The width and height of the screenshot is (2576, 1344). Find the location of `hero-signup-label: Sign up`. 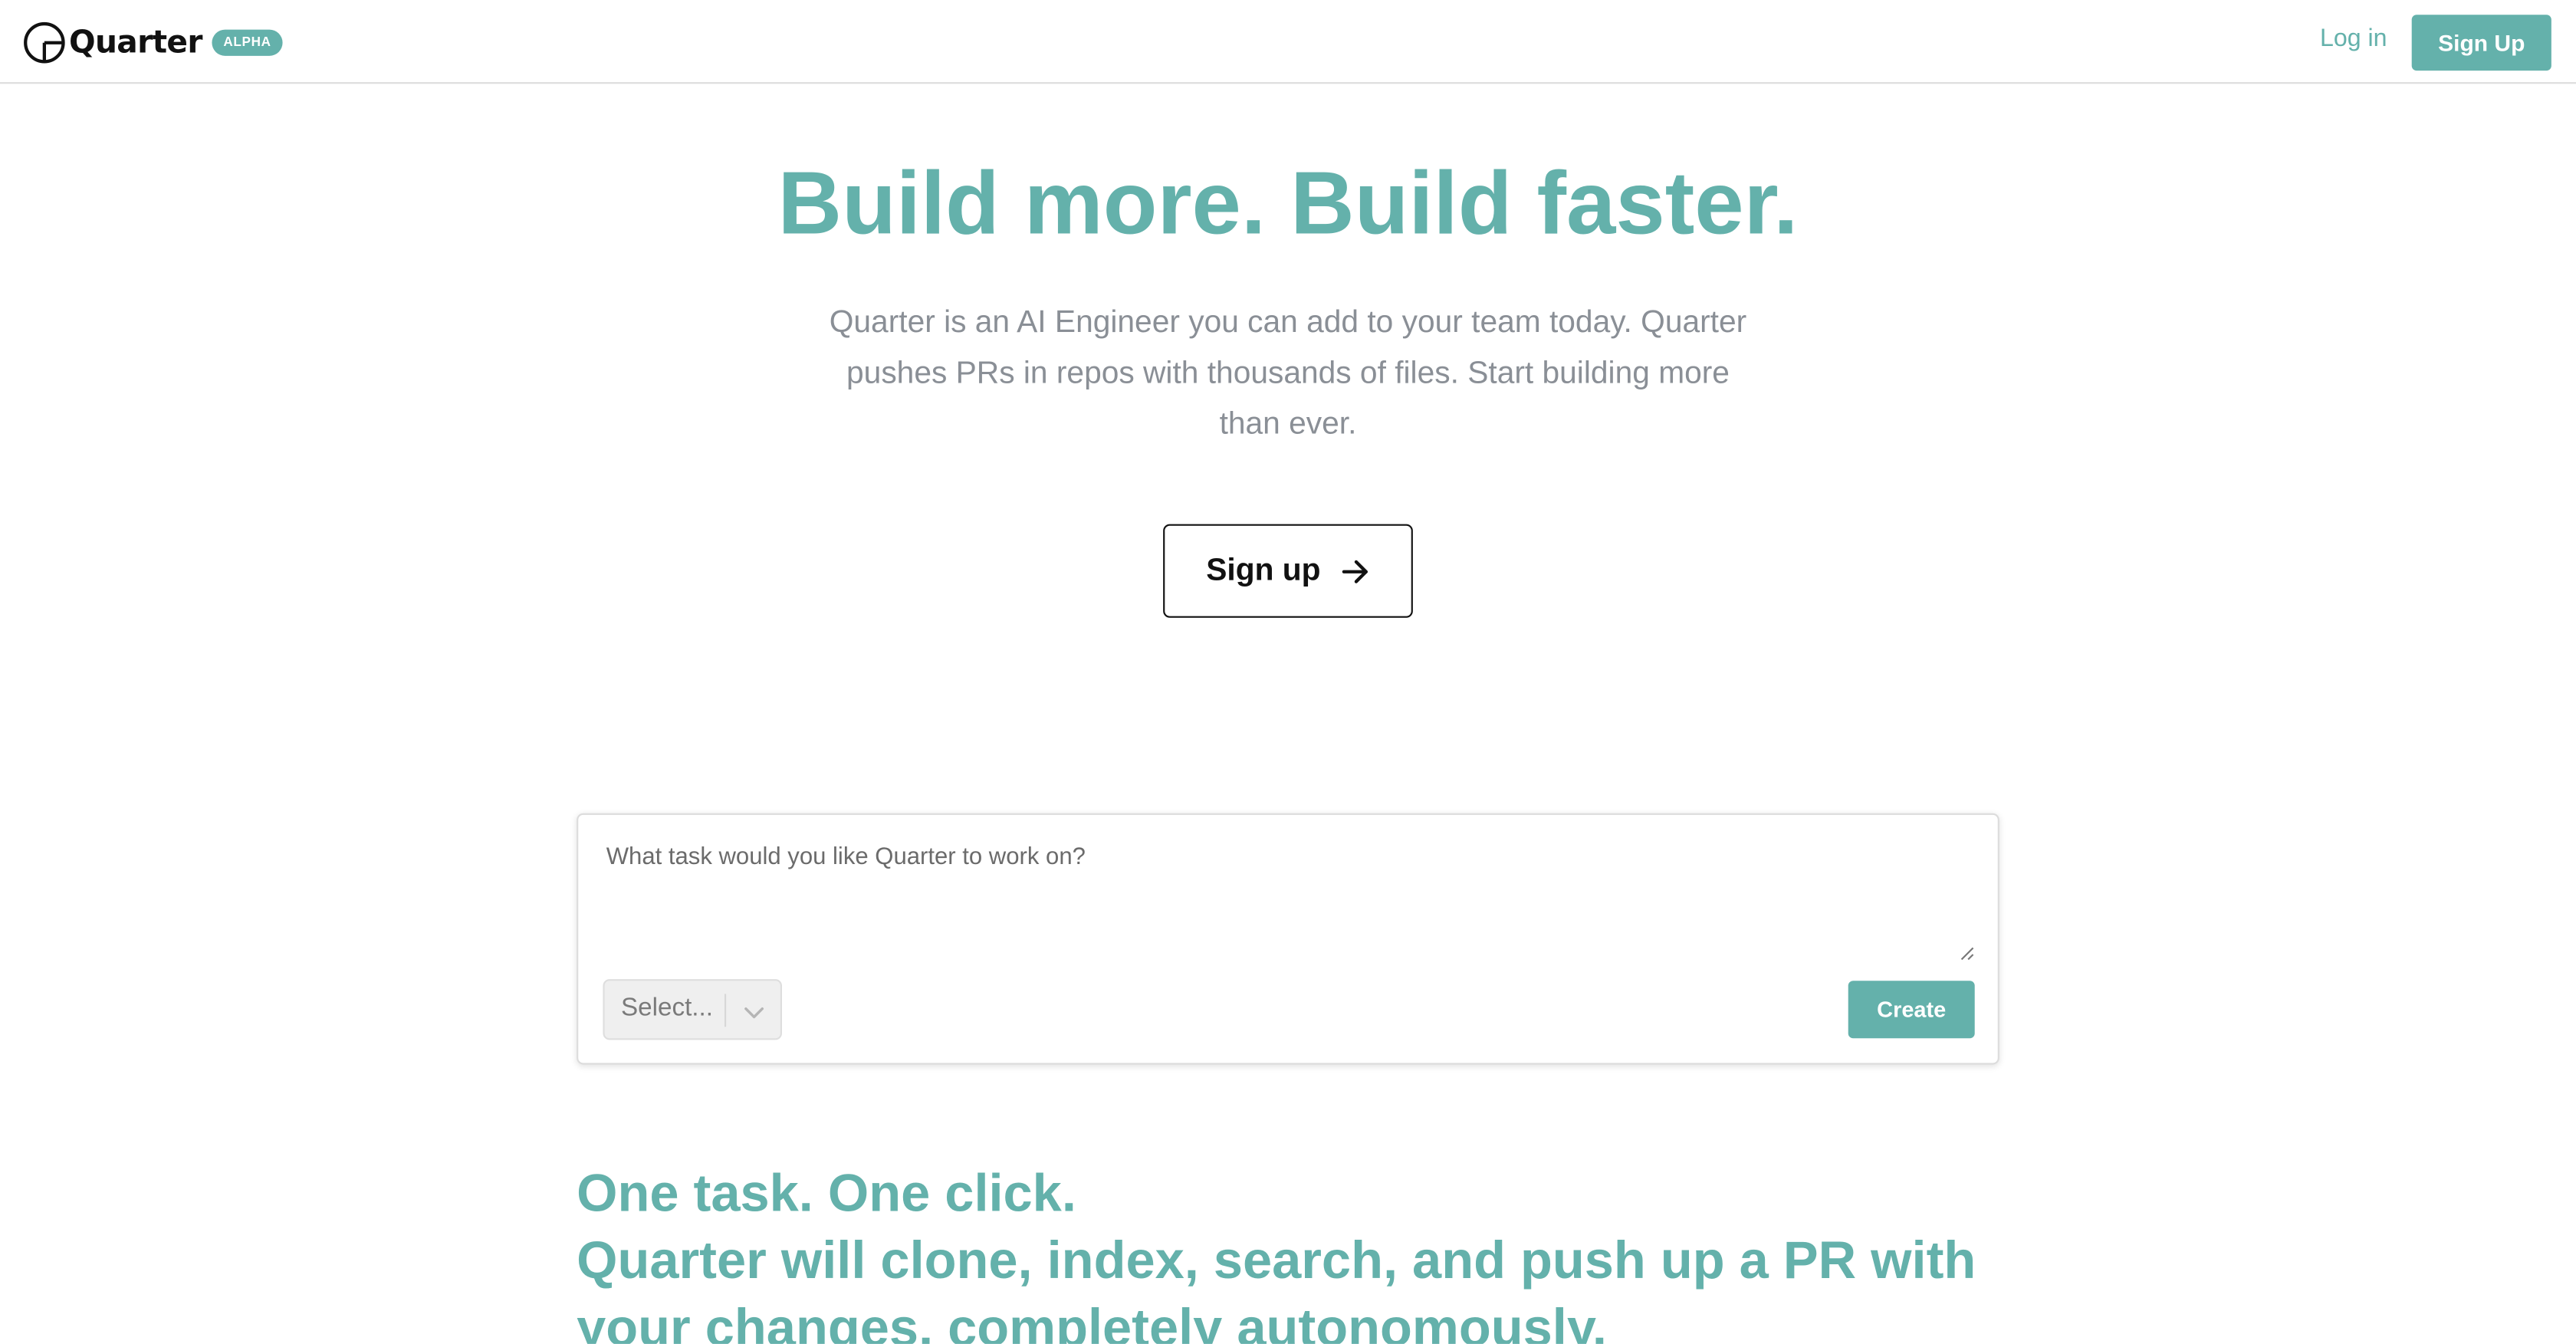

hero-signup-label: Sign up is located at coordinates (1263, 570).